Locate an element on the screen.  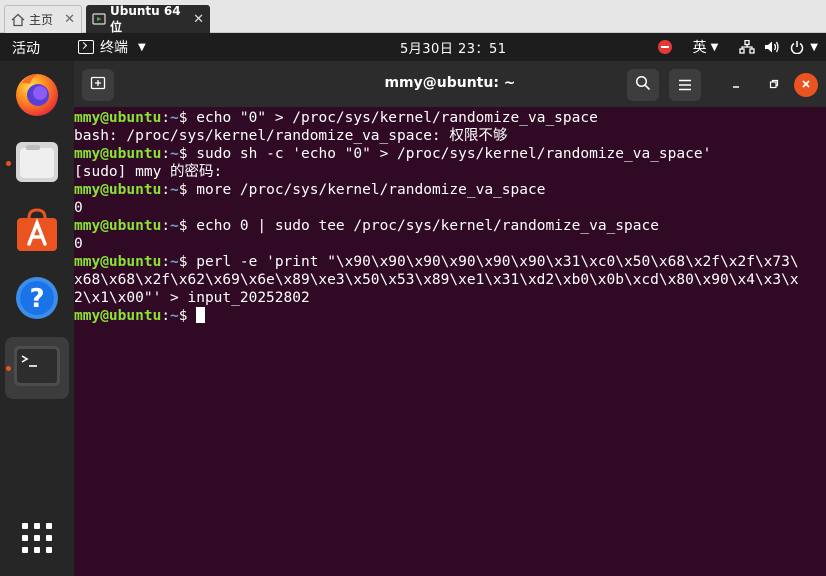
minimize-button is located at coordinates (736, 85).